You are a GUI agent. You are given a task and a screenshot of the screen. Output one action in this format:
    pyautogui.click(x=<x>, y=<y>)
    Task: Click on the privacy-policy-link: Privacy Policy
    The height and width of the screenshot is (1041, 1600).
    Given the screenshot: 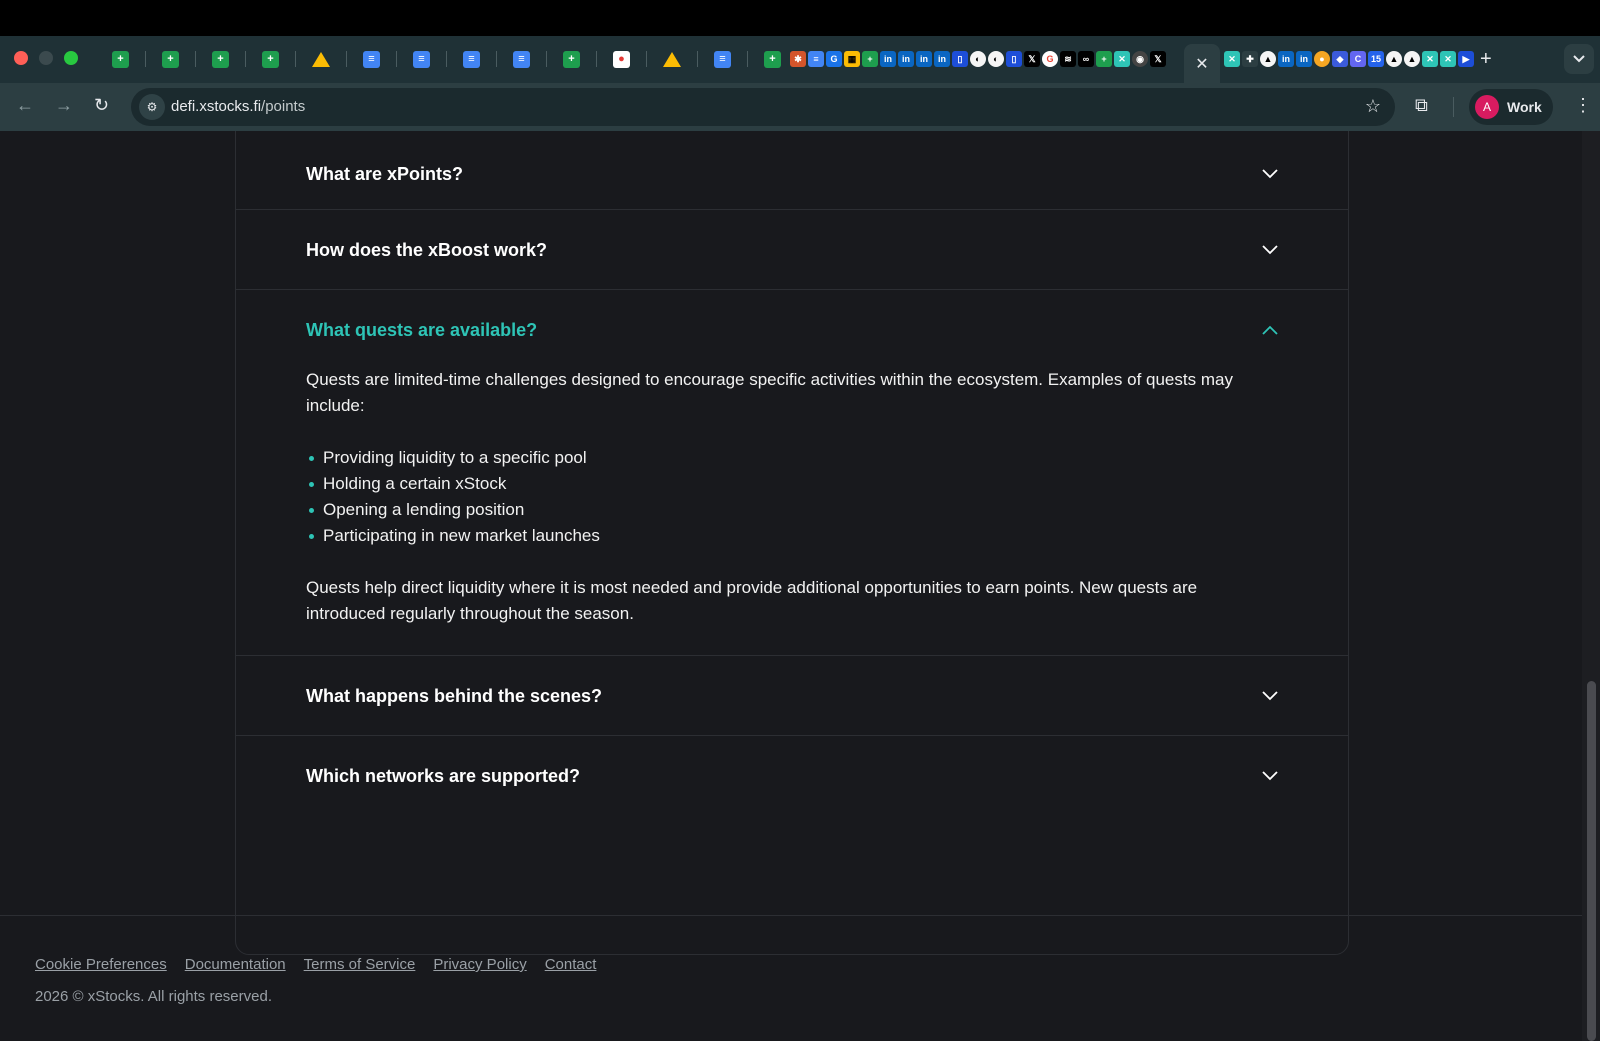 What is the action you would take?
    pyautogui.click(x=479, y=964)
    